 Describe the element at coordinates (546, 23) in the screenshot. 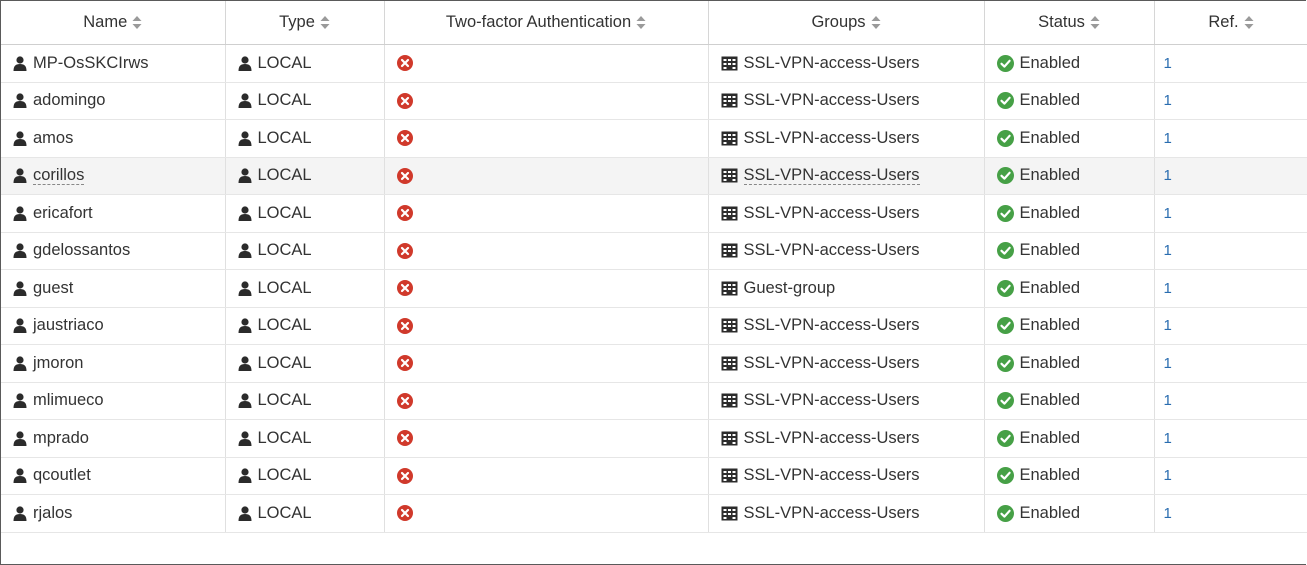

I see `column-header-two-factor: Two-factor Authentication` at that location.